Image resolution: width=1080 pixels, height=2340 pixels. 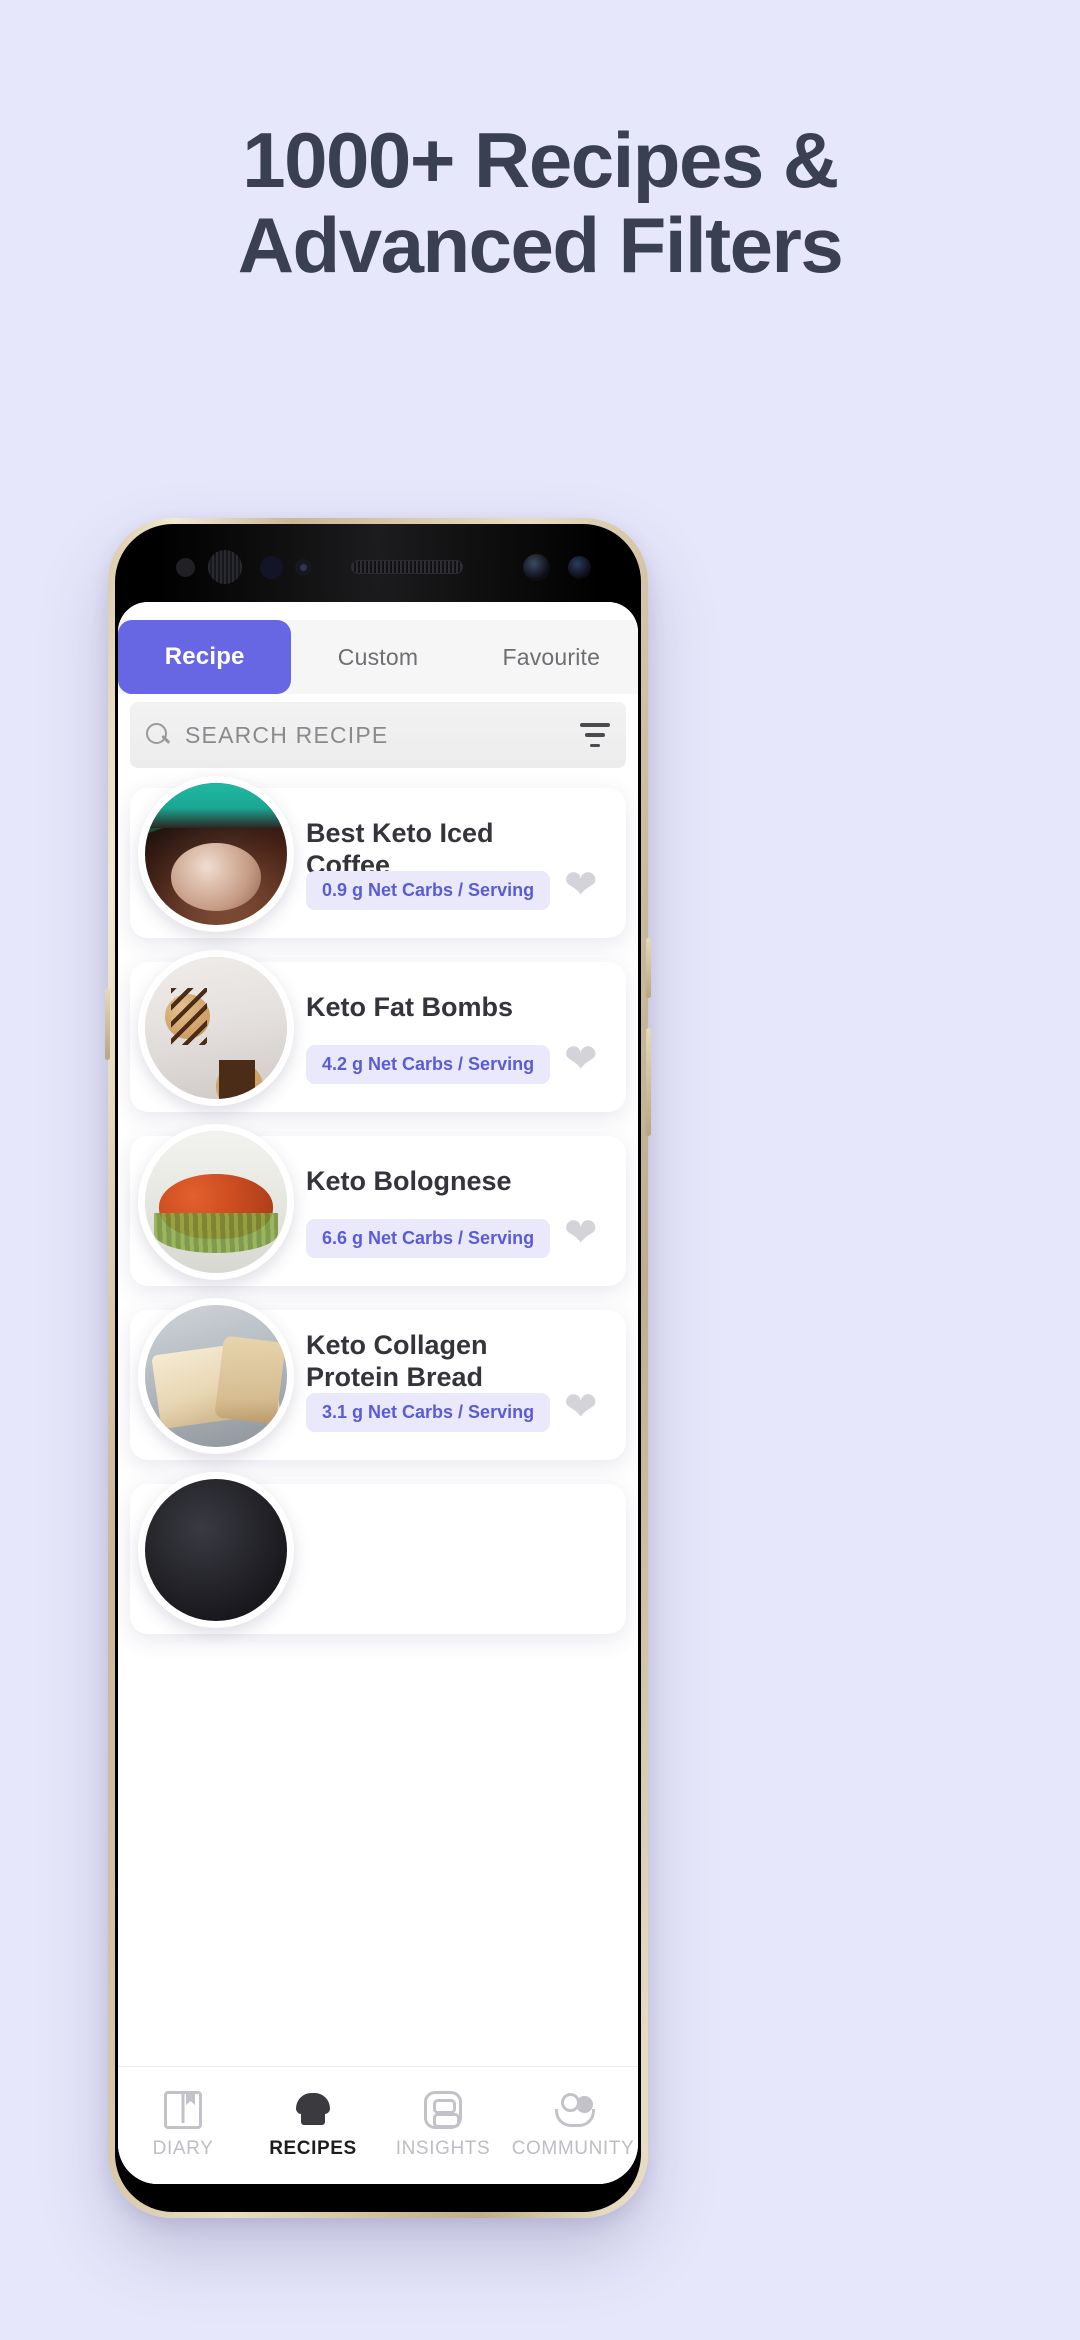 I want to click on front-camera-icon, so click(x=303, y=567).